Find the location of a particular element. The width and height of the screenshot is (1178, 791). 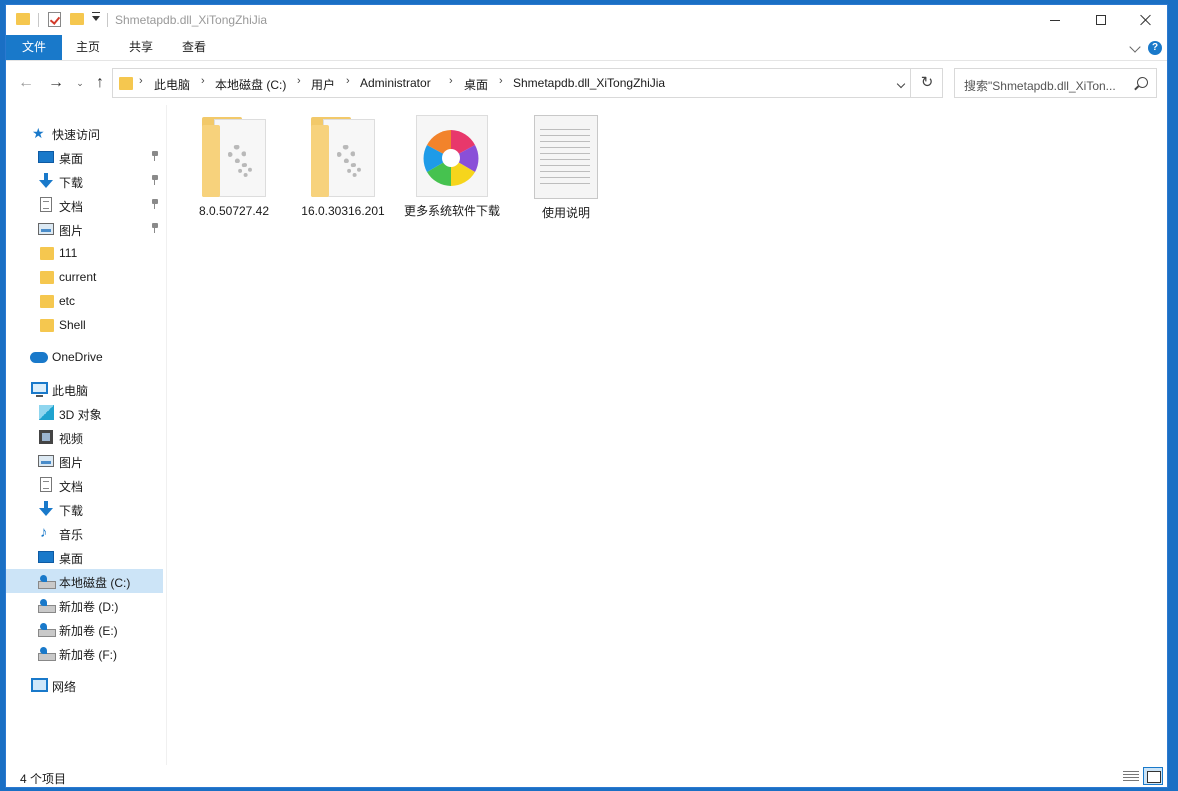

sidebar-item-3d-objects: 3D 对象 is located at coordinates (84, 413).